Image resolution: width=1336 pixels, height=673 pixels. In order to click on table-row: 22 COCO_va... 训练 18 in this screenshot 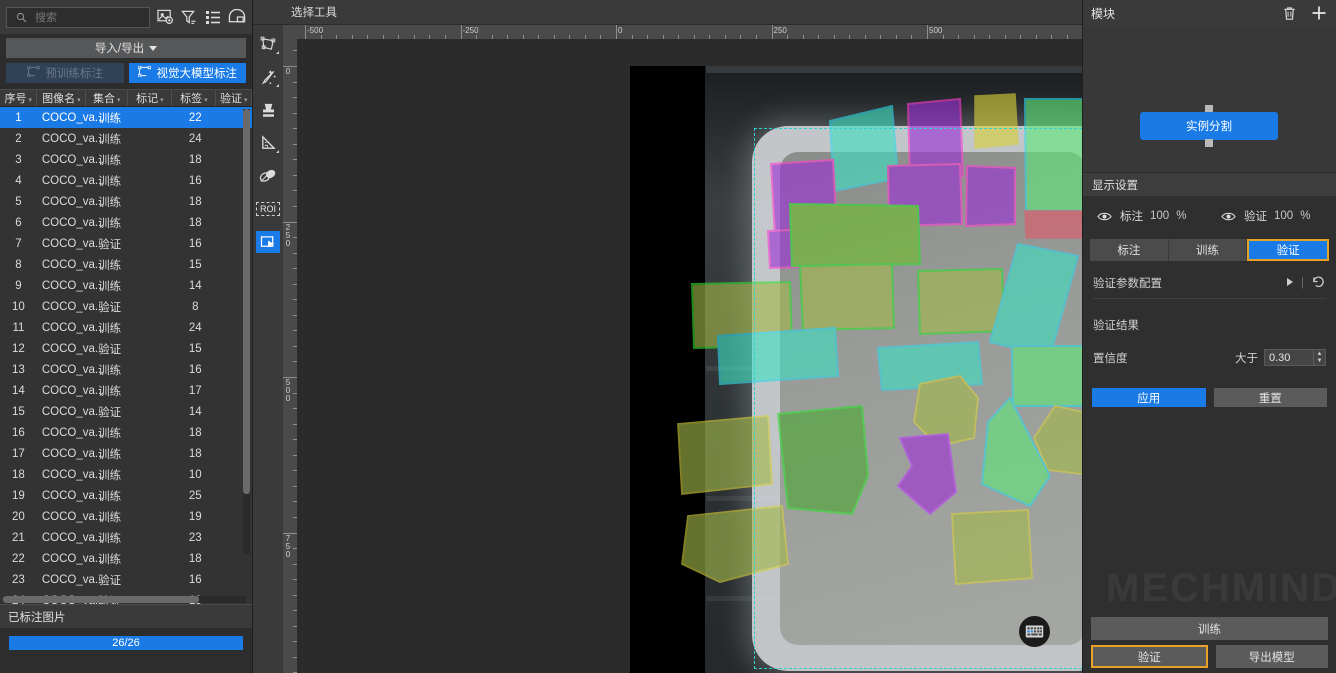, I will do `click(126, 558)`.